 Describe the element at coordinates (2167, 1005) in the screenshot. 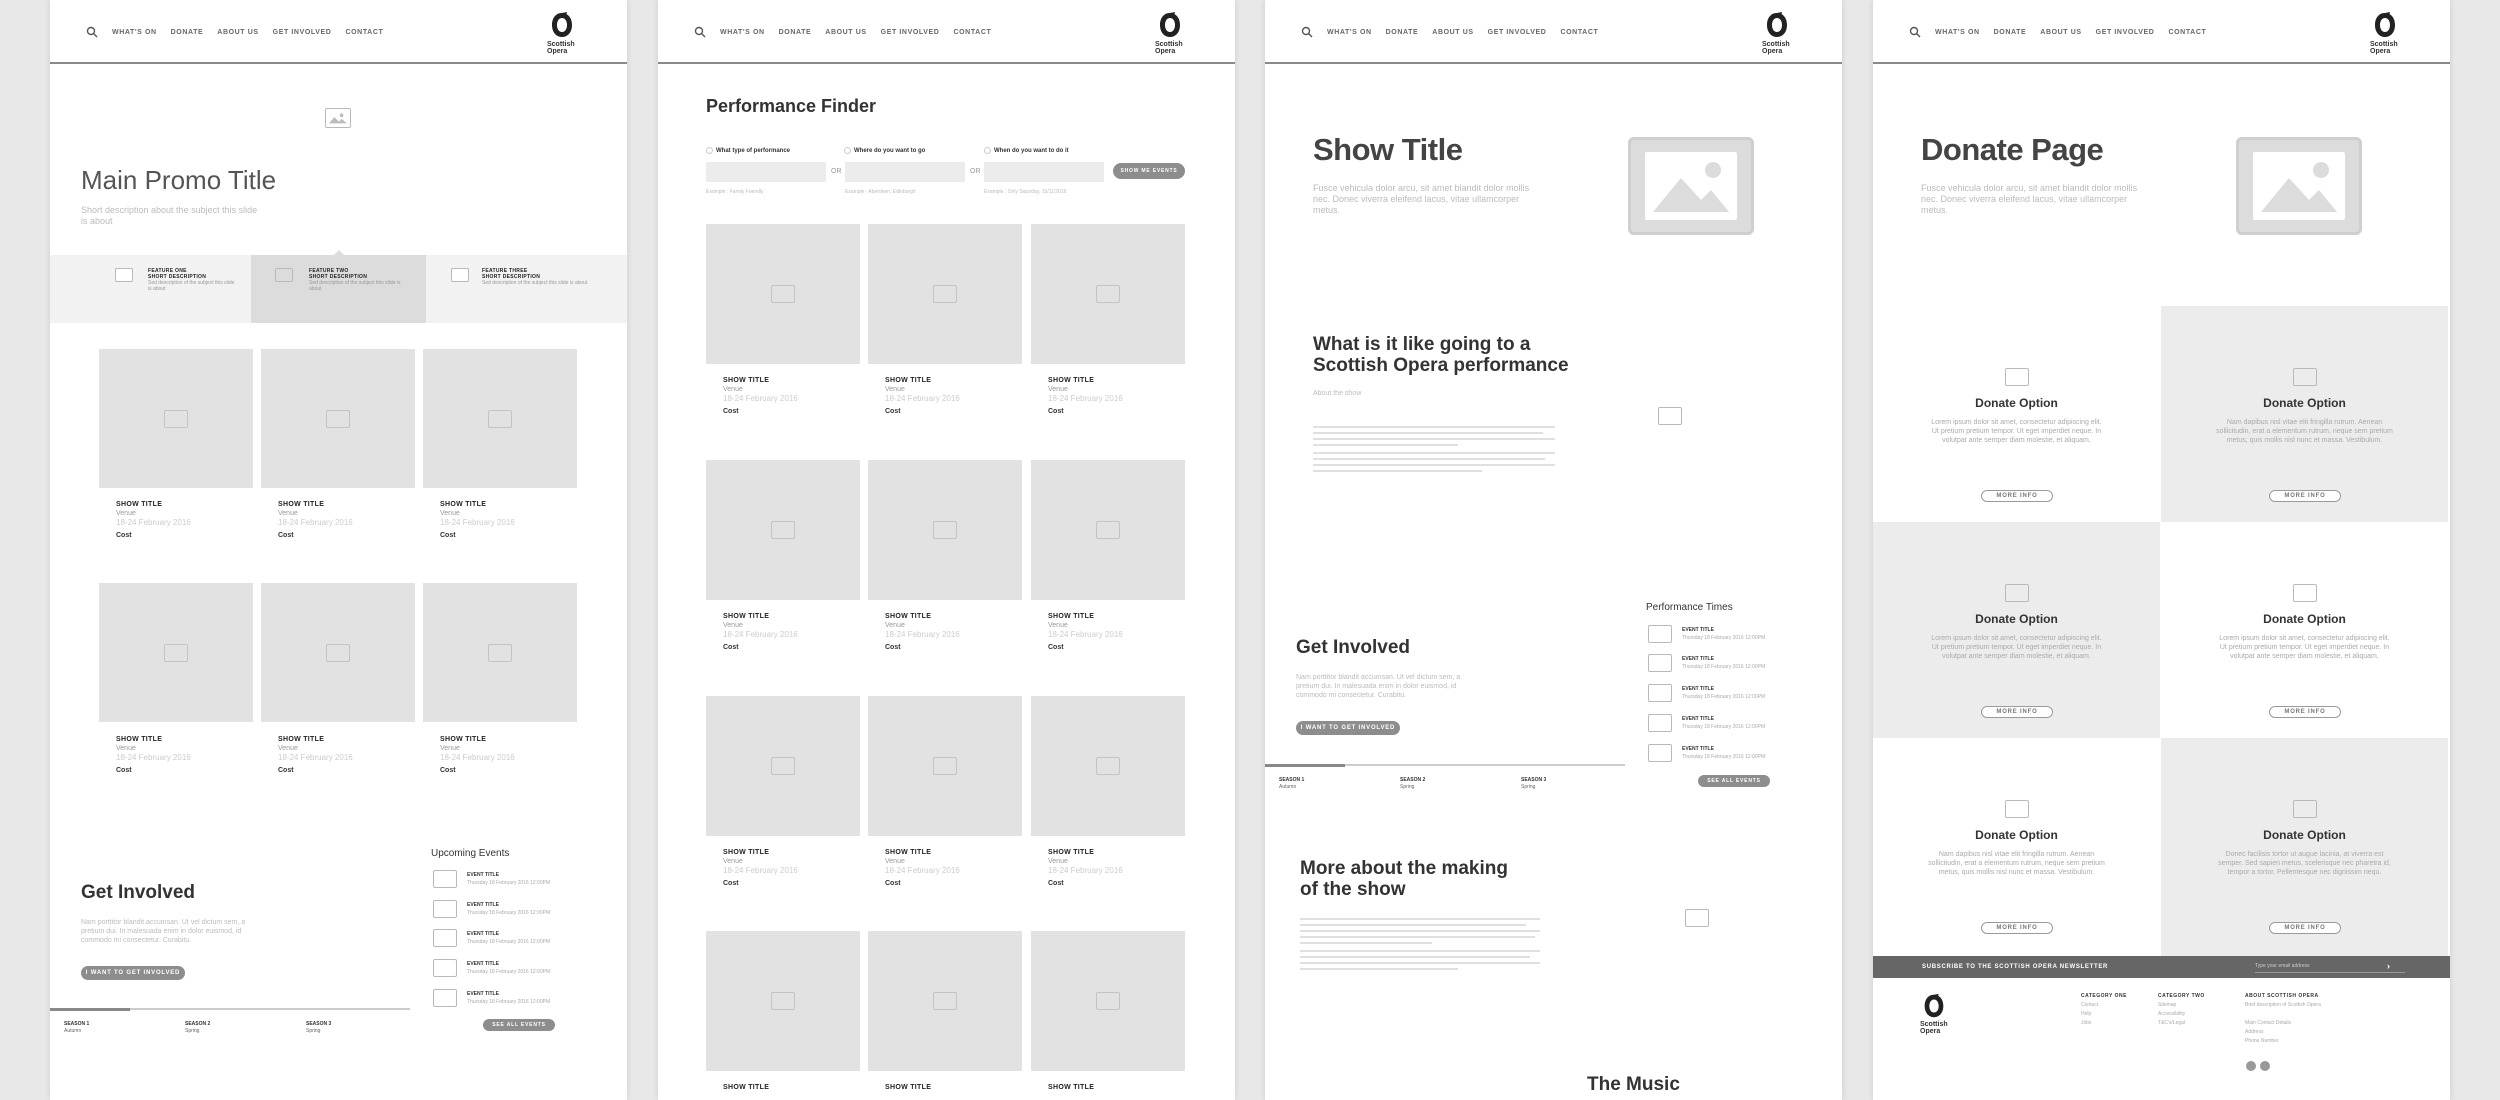

I see `footer-link: Sitemap` at that location.